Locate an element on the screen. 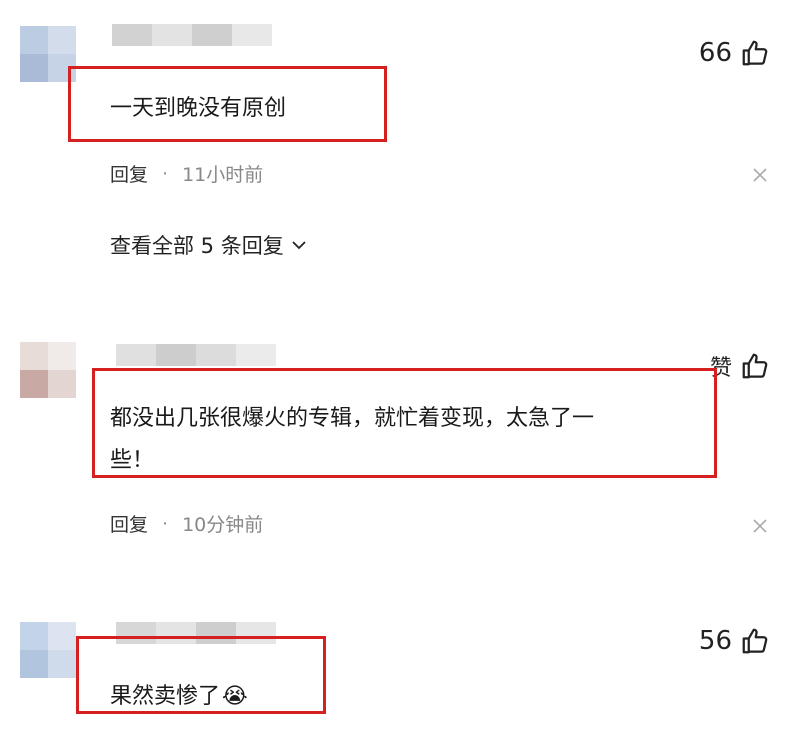 Image resolution: width=786 pixels, height=738 pixels. timestamp: 10分钟前 is located at coordinates (223, 525).